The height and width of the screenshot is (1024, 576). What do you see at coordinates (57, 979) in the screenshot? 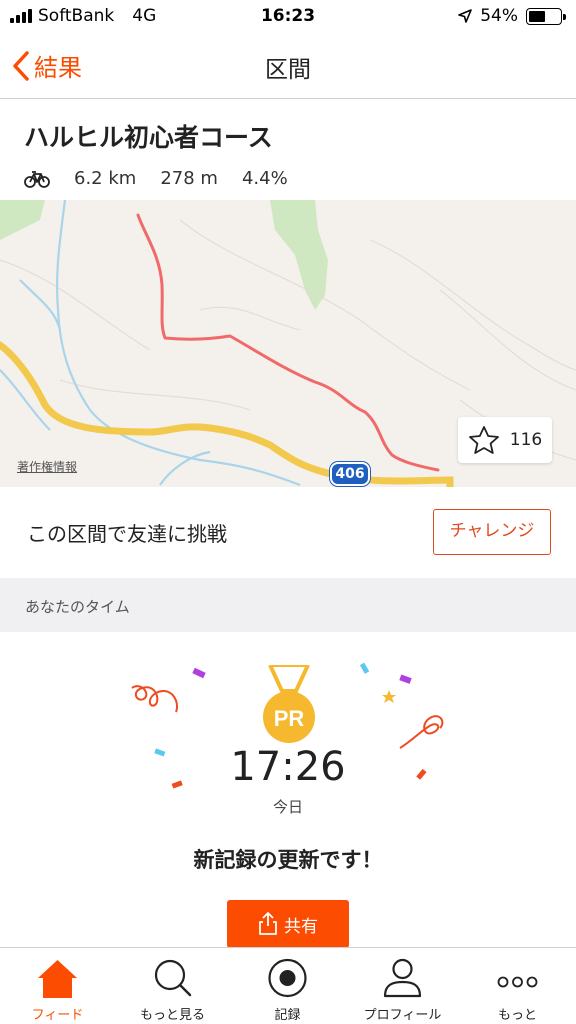
I see `home-icon` at bounding box center [57, 979].